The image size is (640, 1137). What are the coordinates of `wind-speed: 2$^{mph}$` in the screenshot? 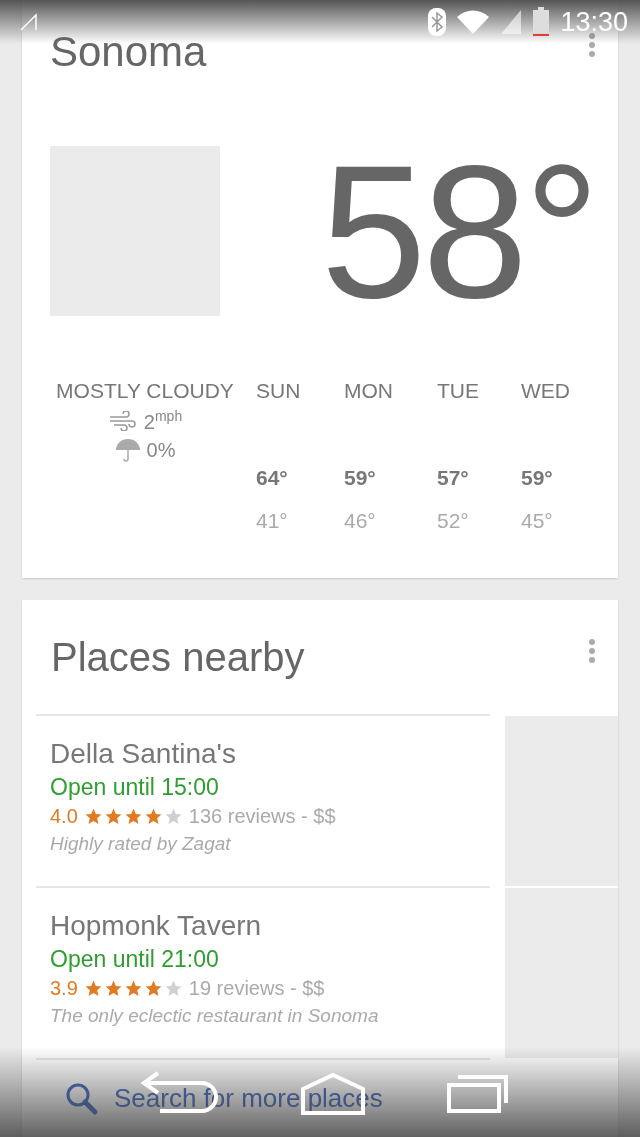 It's located at (163, 421).